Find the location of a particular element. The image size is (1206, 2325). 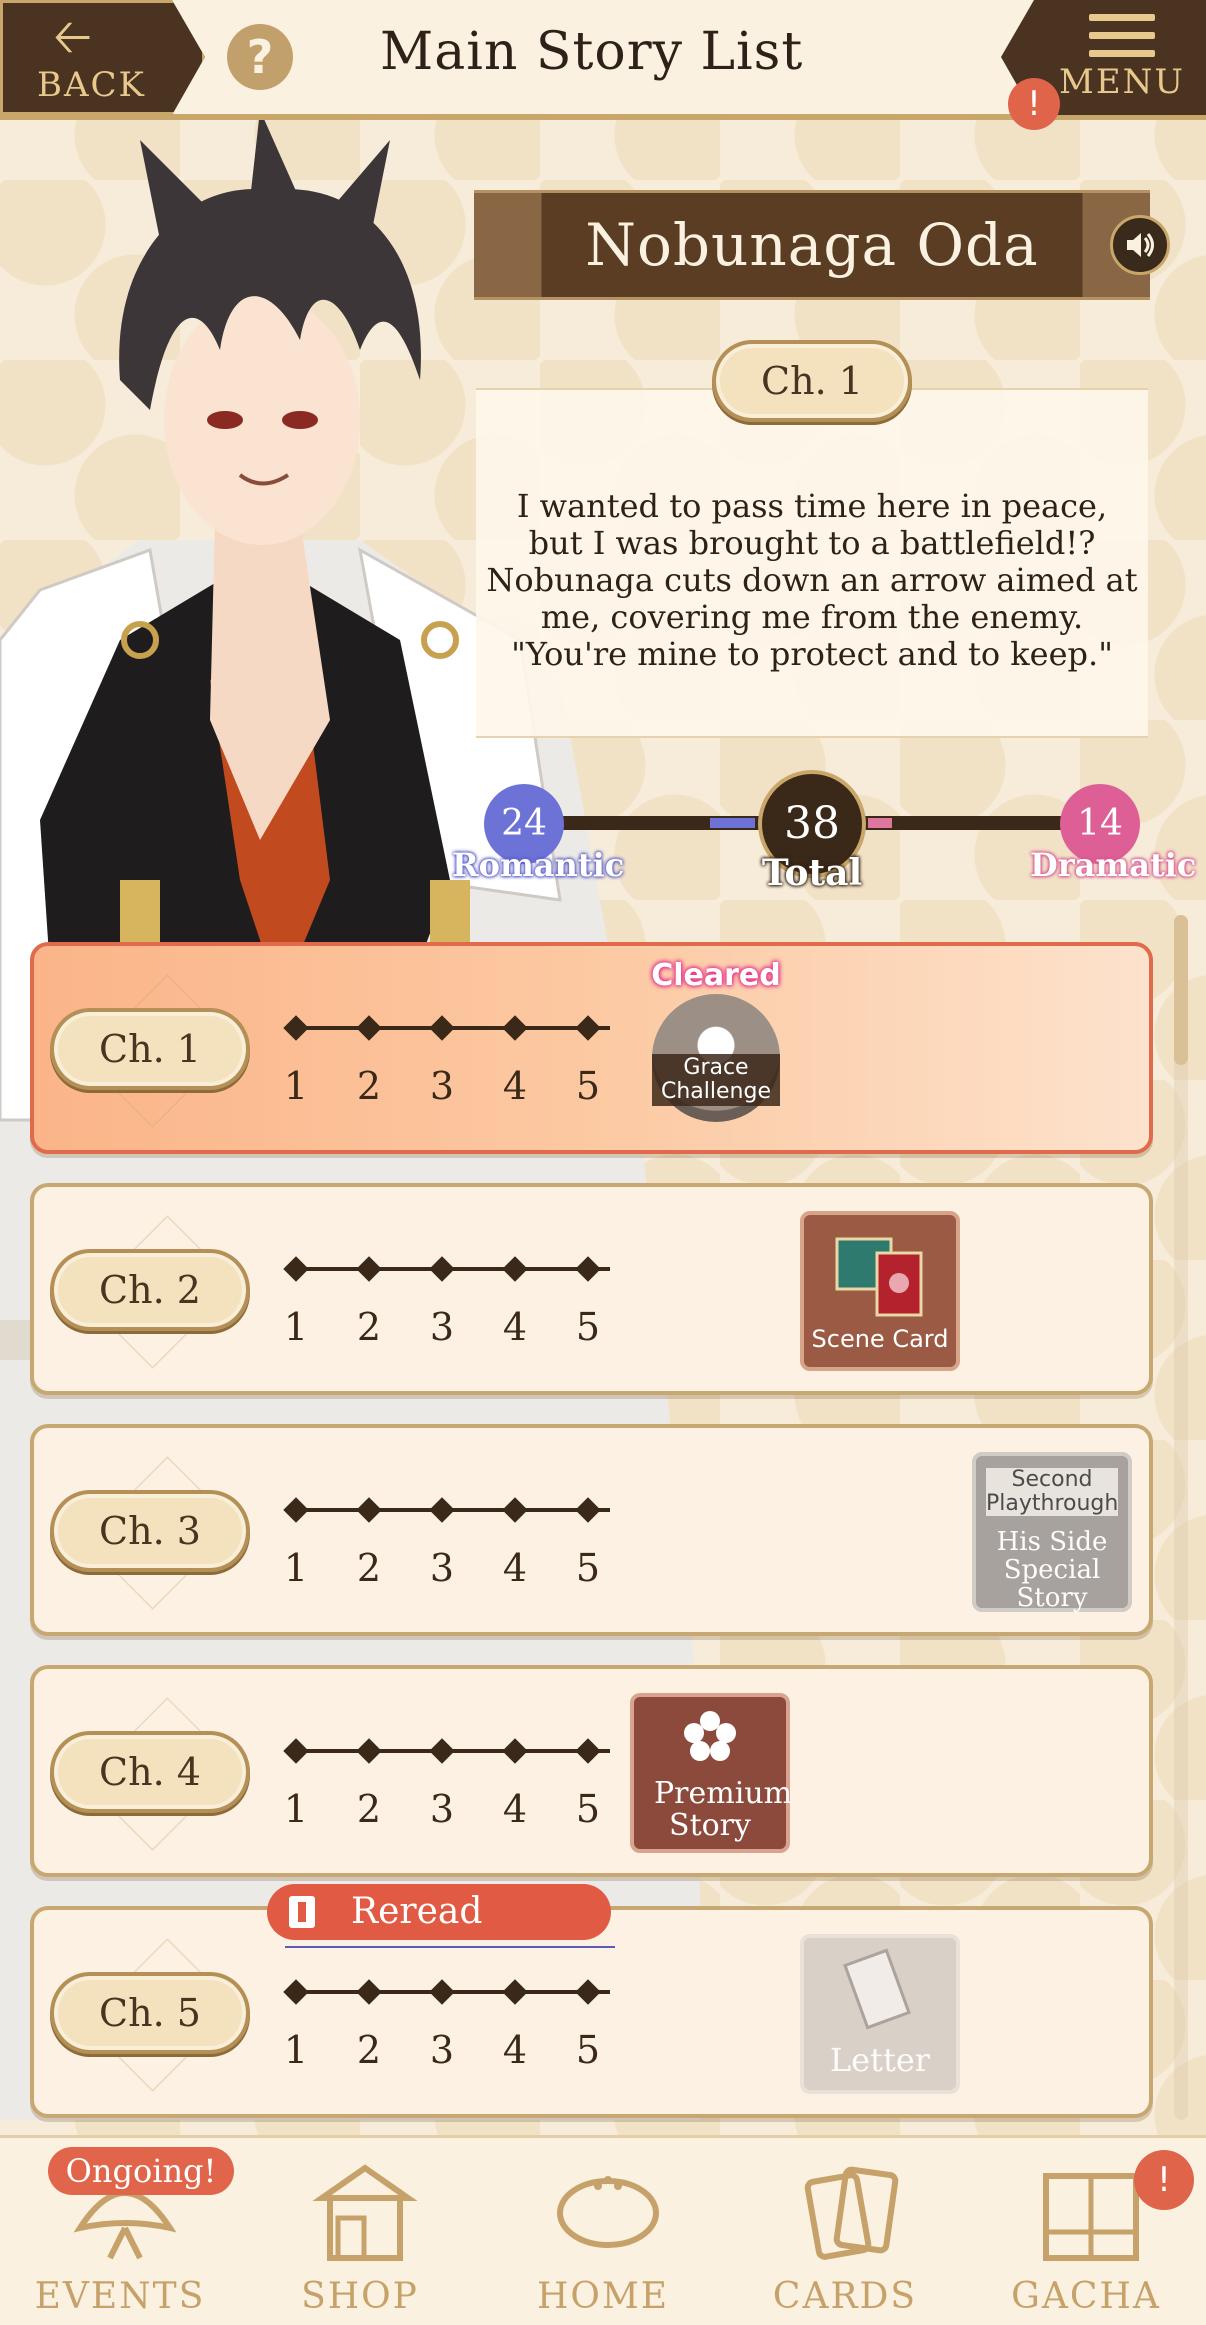

character-name: Nobunaga Oda is located at coordinates (812, 245).